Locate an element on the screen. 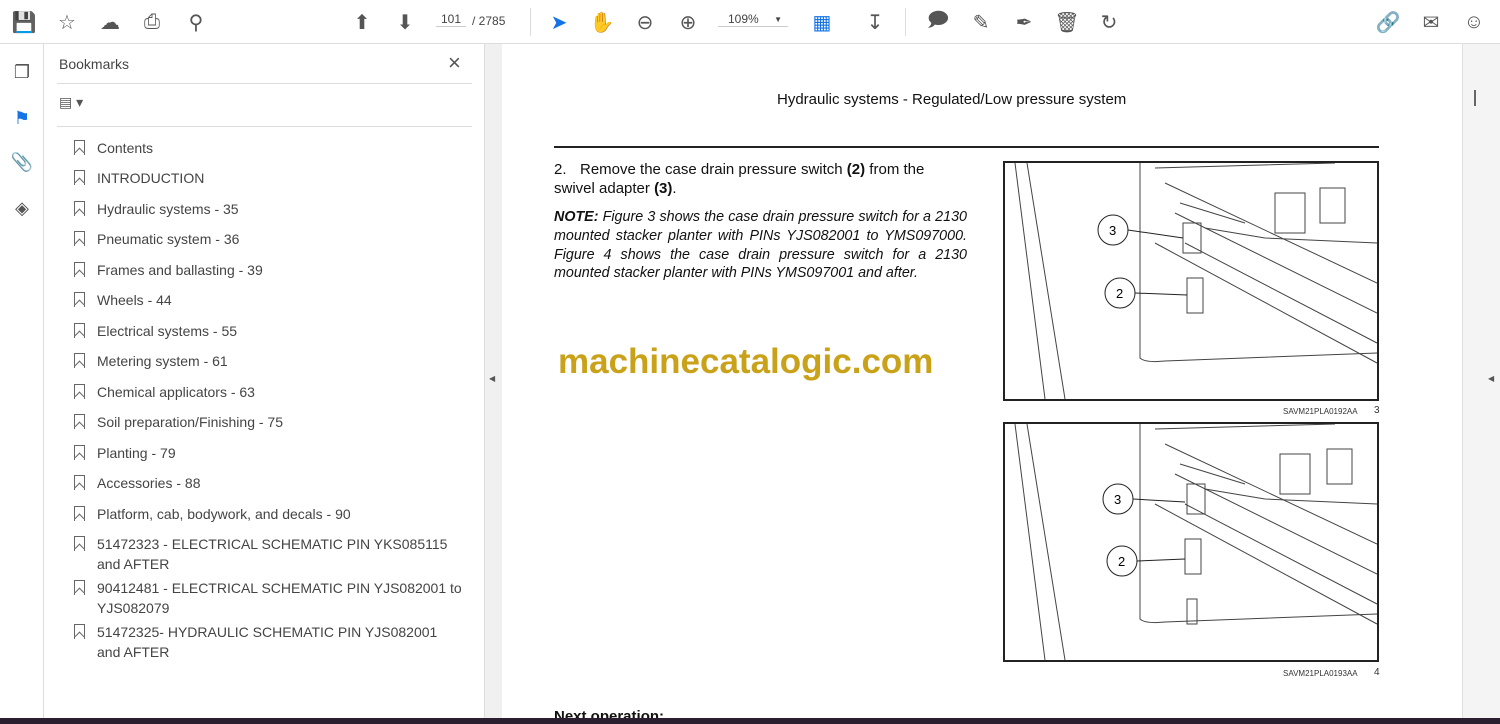 This screenshot has width=1500, height=724. select-cursor-icon: ➤ is located at coordinates (559, 22).